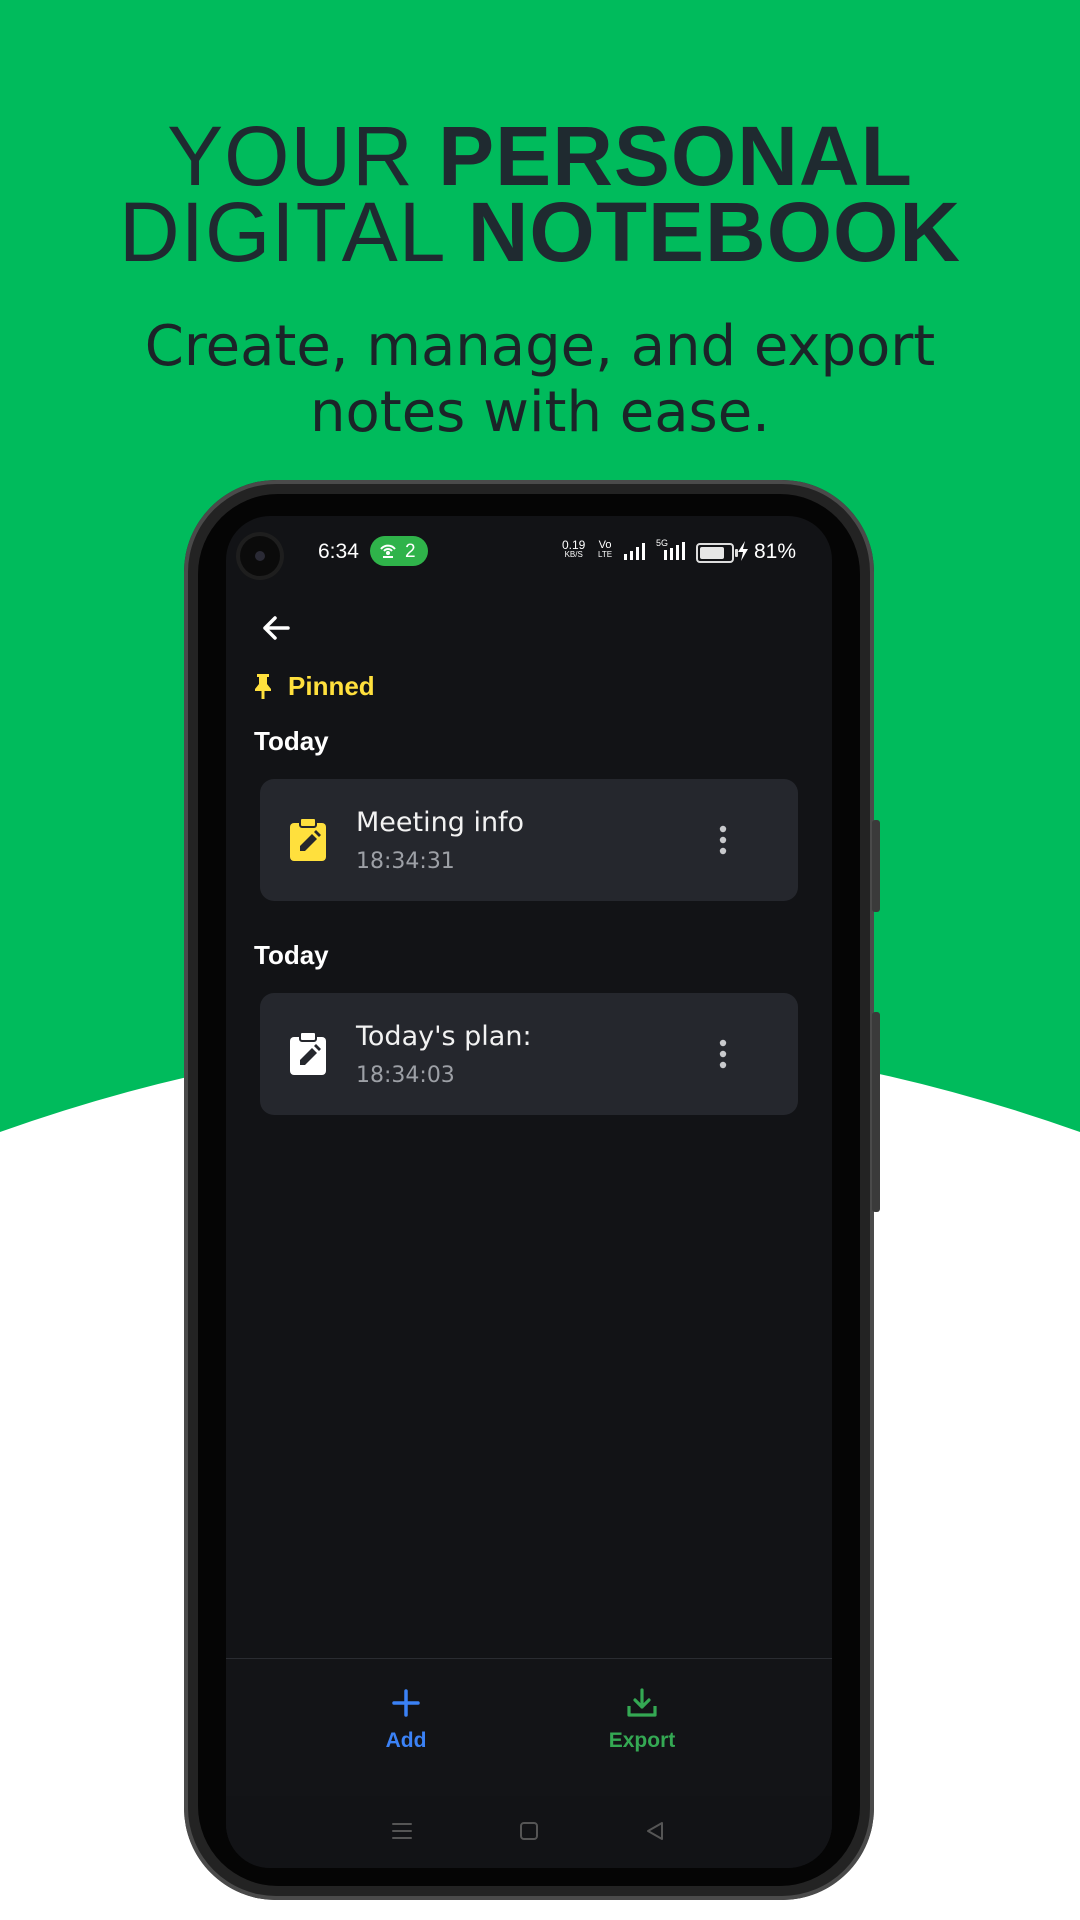  What do you see at coordinates (642, 1740) in the screenshot?
I see `export-label: Export` at bounding box center [642, 1740].